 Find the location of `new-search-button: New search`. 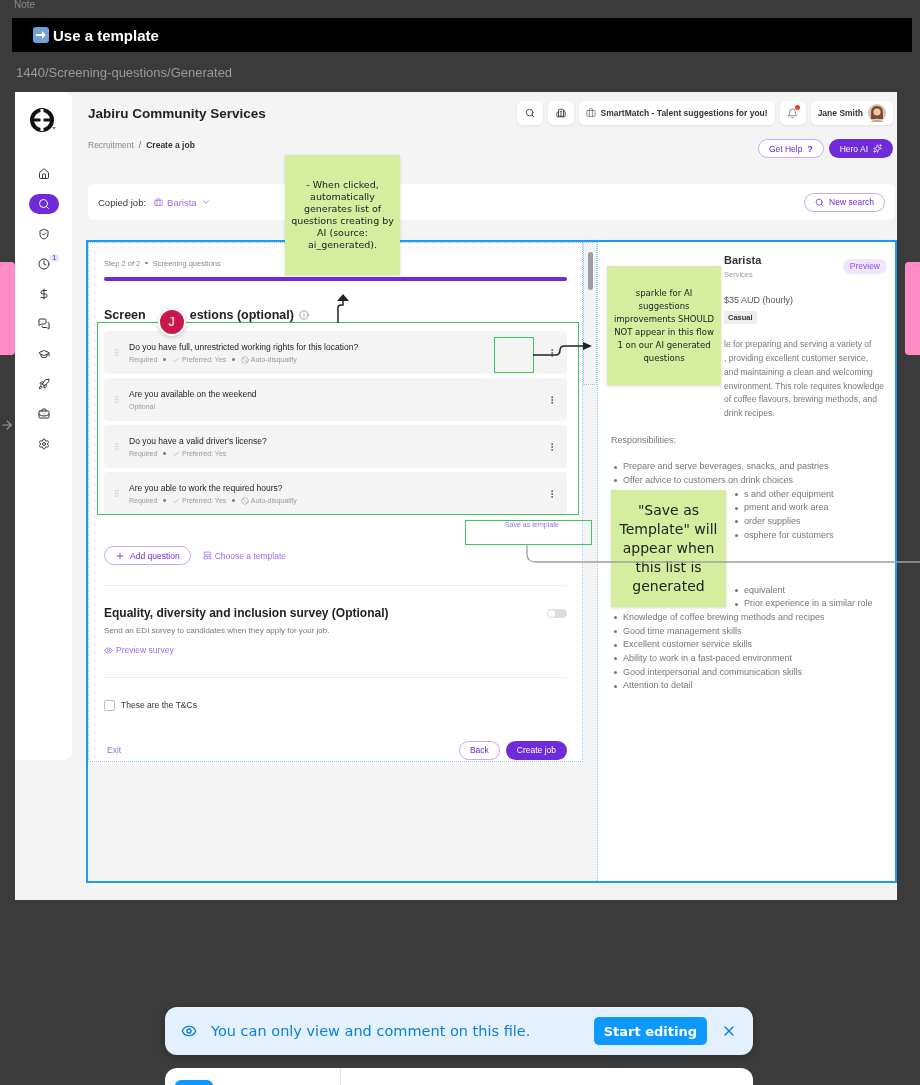

new-search-button: New search is located at coordinates (844, 202).